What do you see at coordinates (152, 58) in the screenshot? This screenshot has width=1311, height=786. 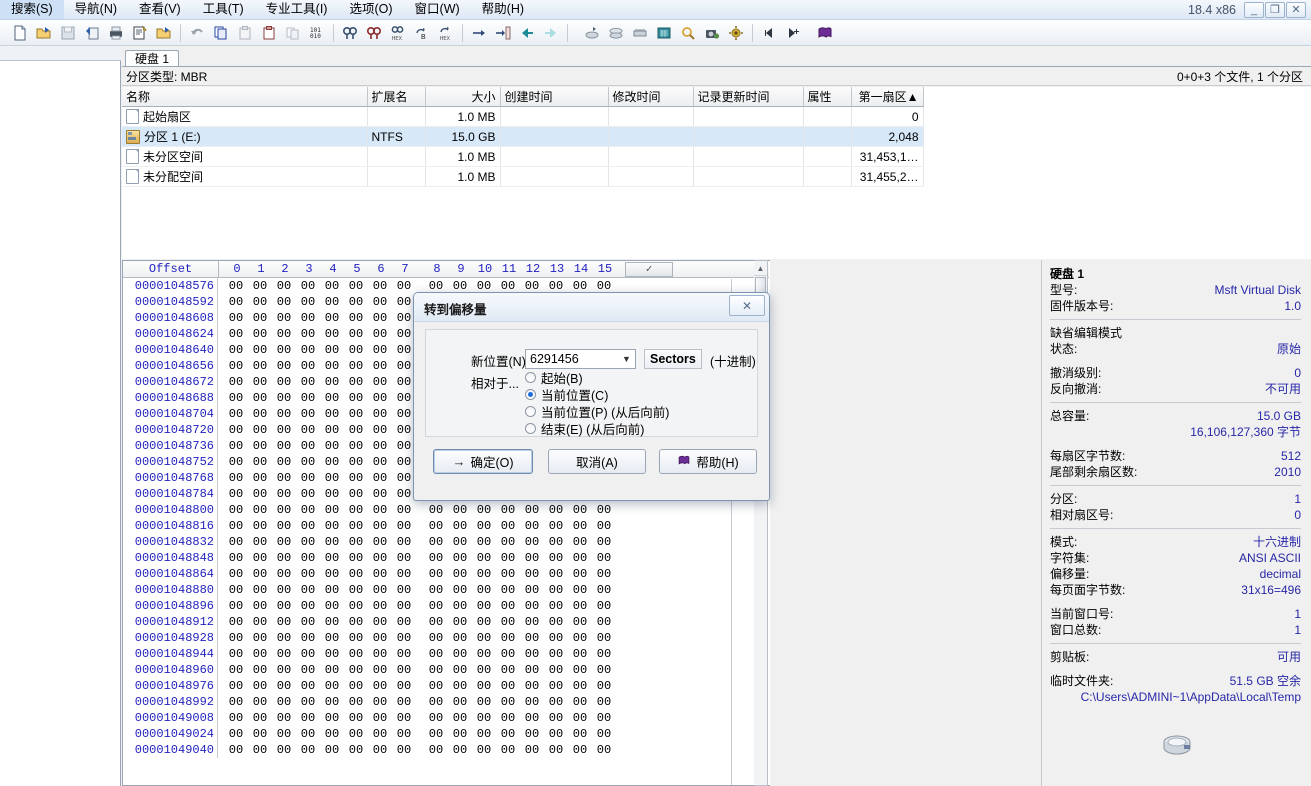 I see `tab-disk-1: 硬盘 1` at bounding box center [152, 58].